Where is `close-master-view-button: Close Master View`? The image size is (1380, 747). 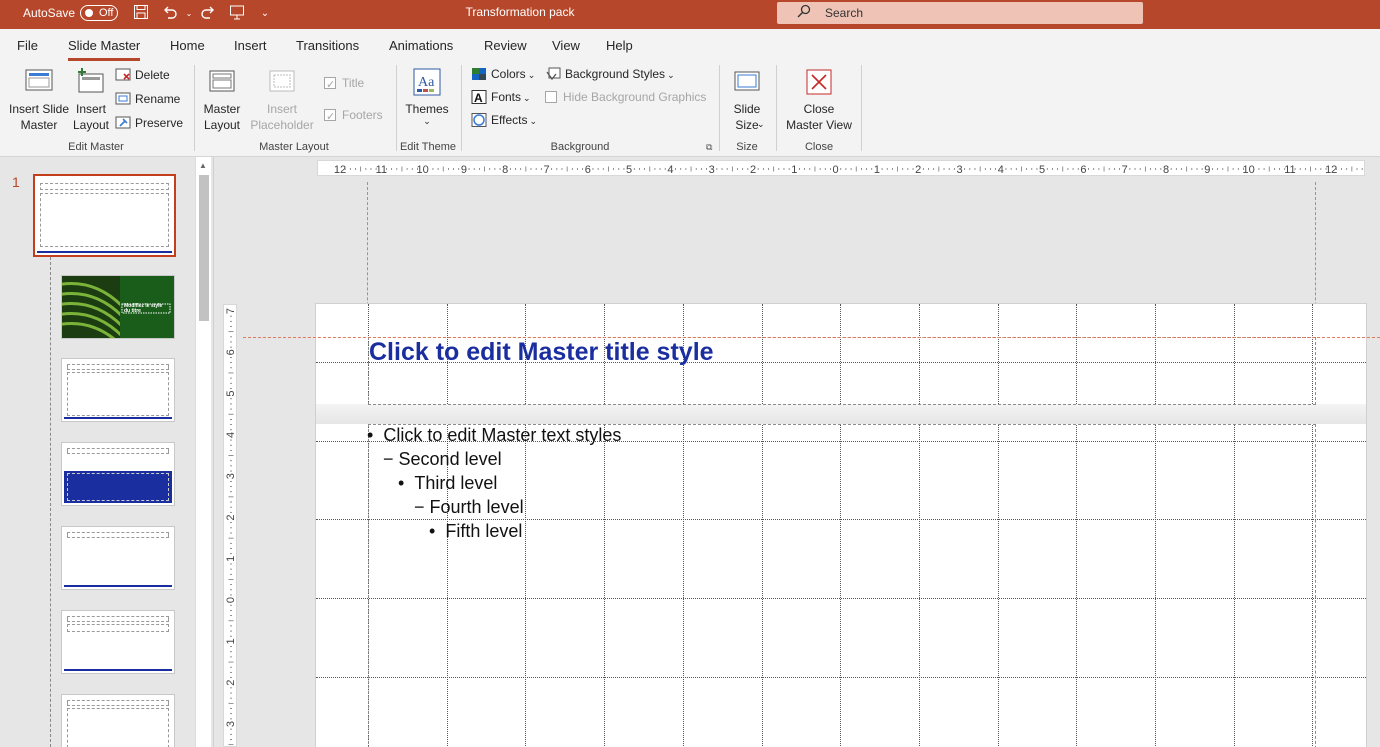 close-master-view-button: Close Master View is located at coordinates (819, 100).